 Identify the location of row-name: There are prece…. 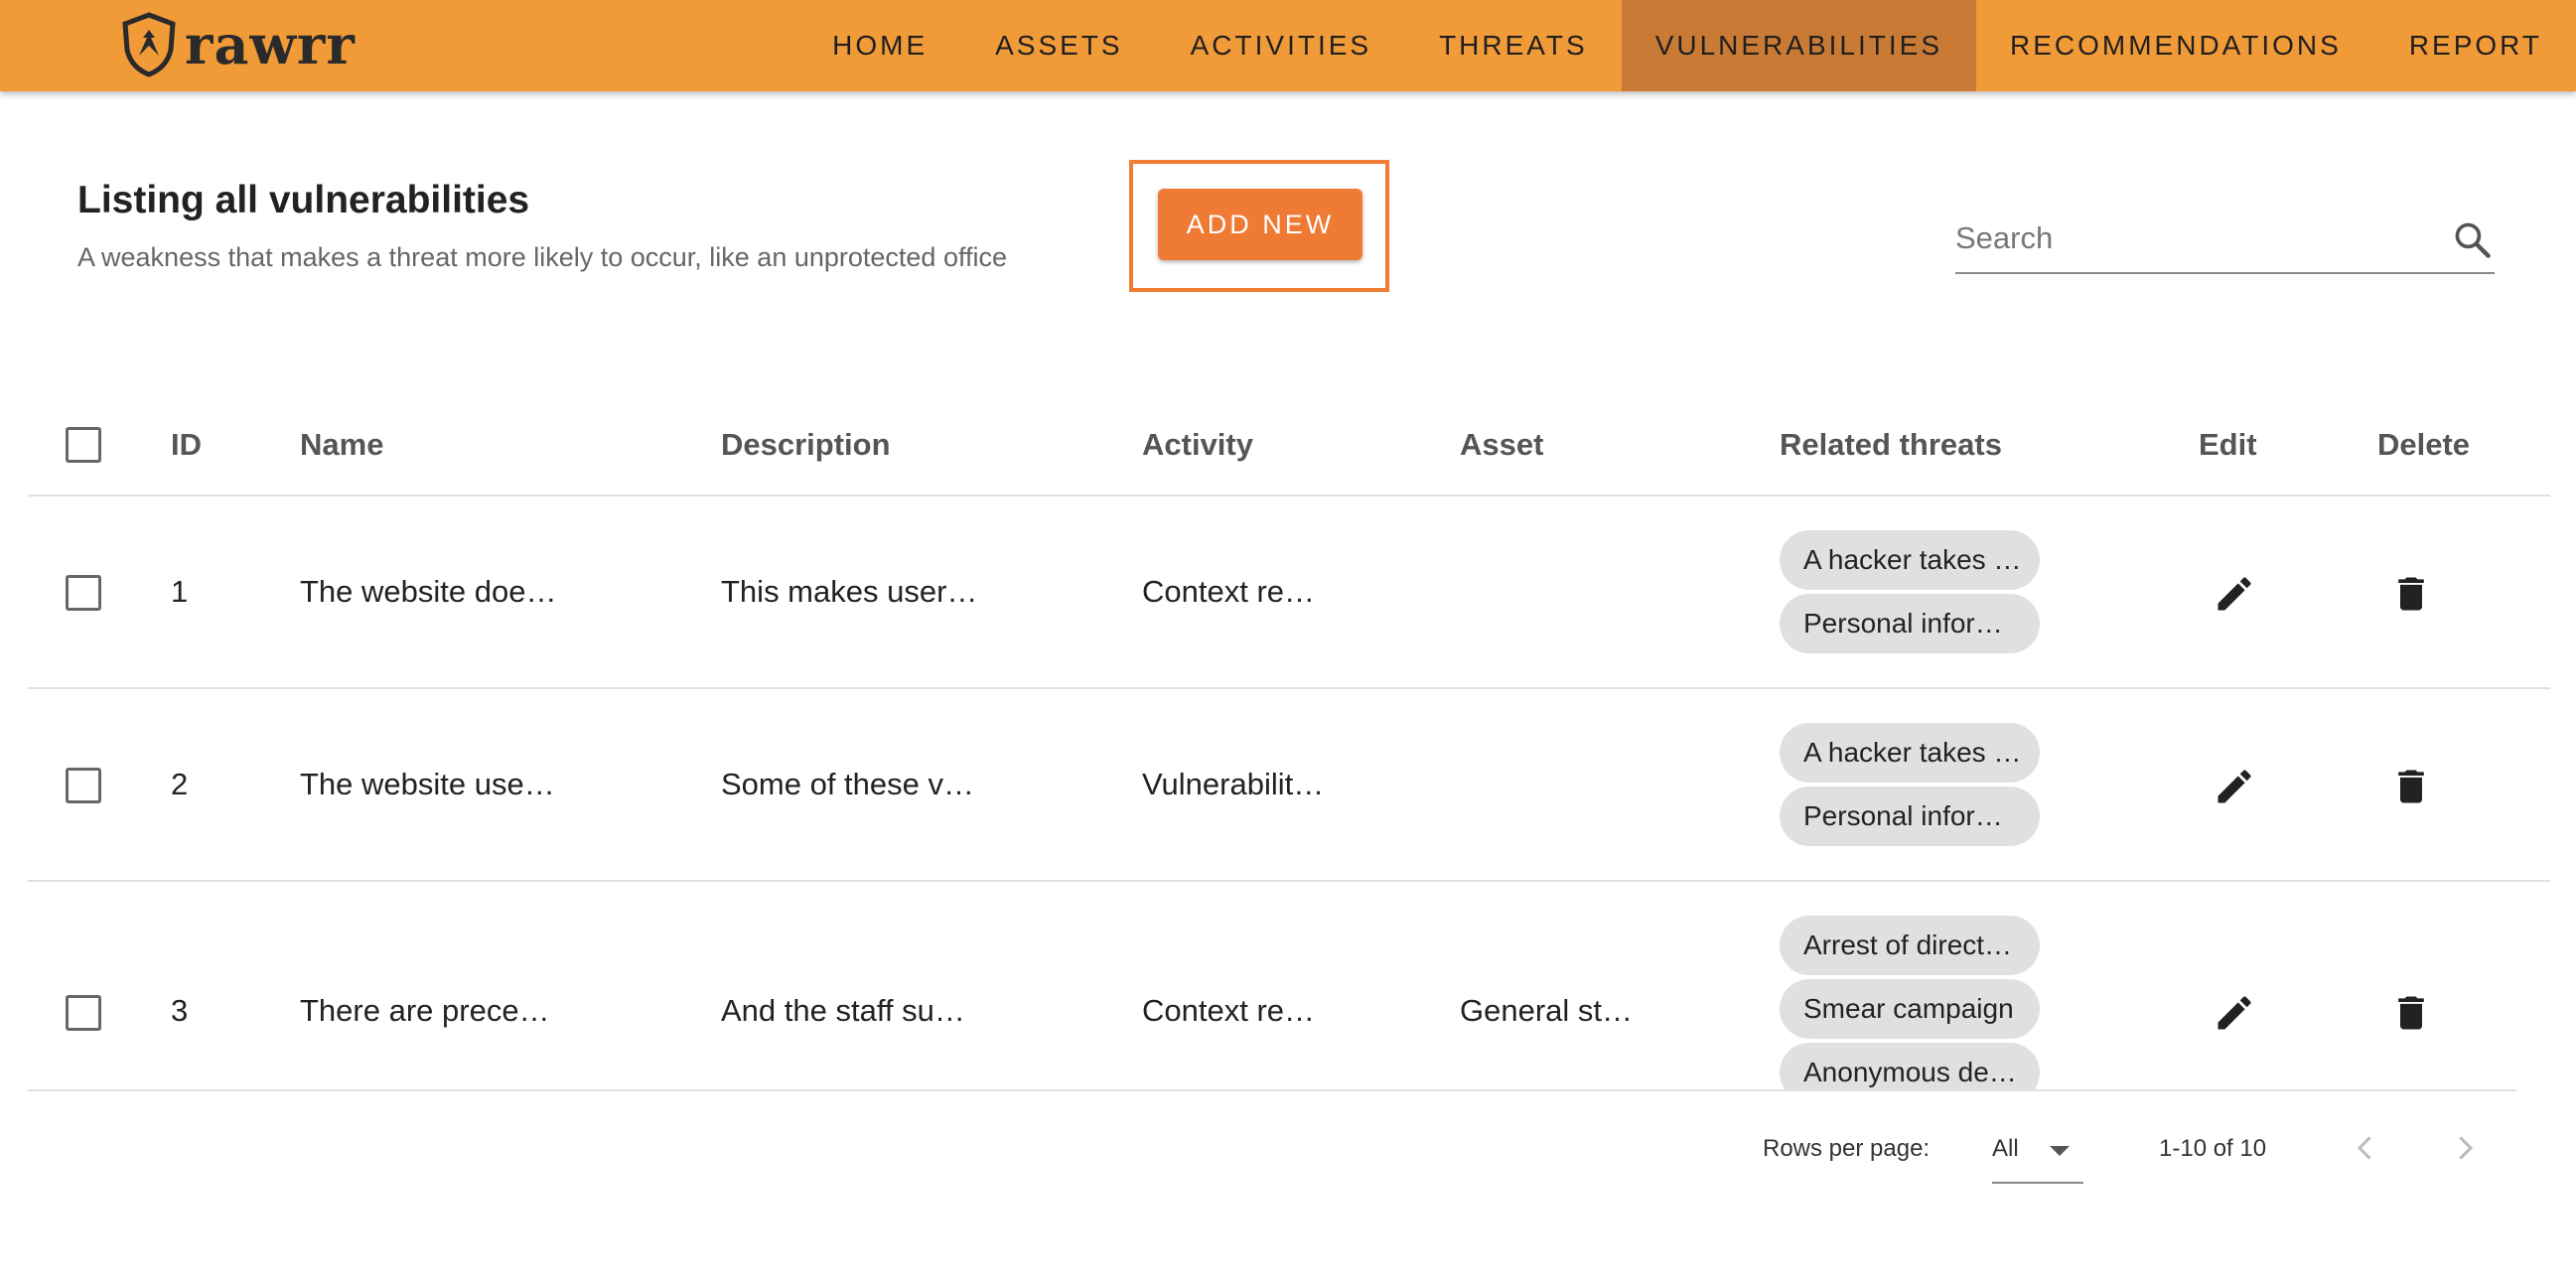
(425, 1011).